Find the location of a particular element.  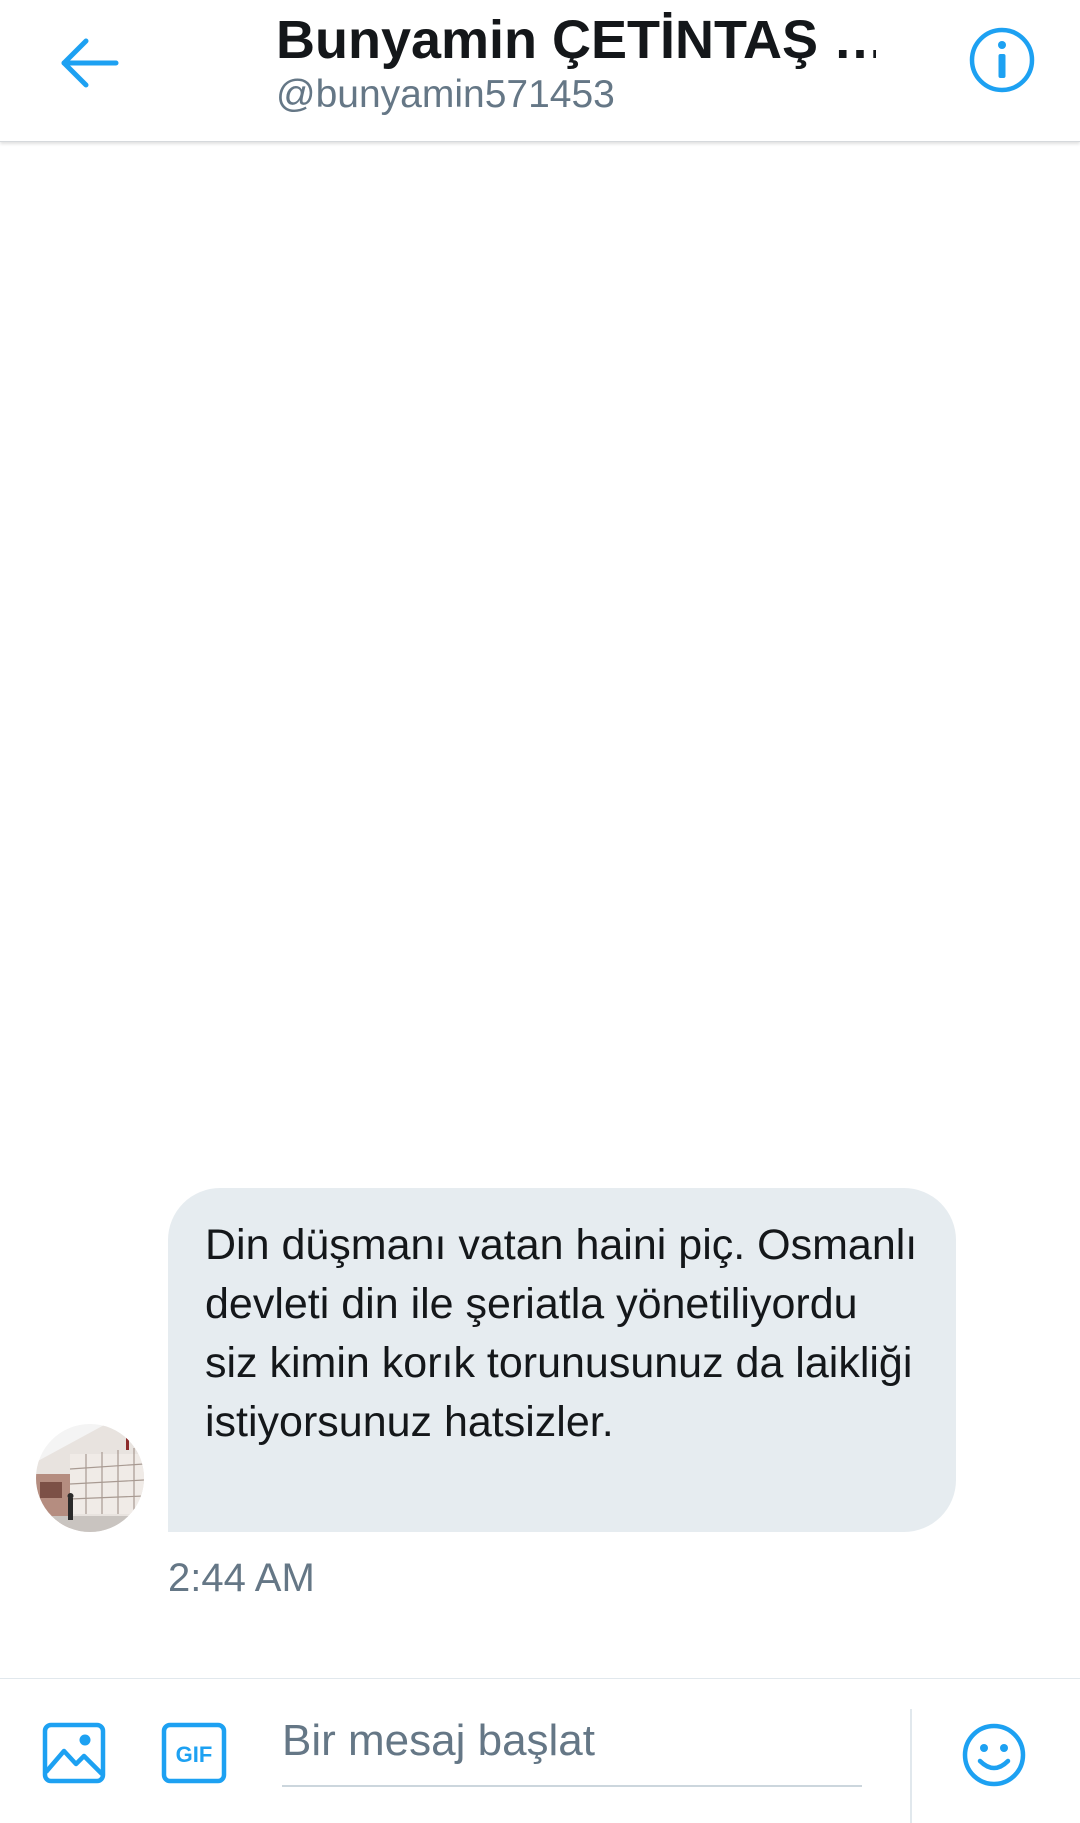

gif-icon: GIF is located at coordinates (194, 1753).